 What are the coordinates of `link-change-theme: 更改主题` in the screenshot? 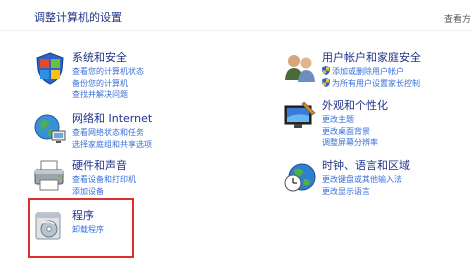 It's located at (350, 120).